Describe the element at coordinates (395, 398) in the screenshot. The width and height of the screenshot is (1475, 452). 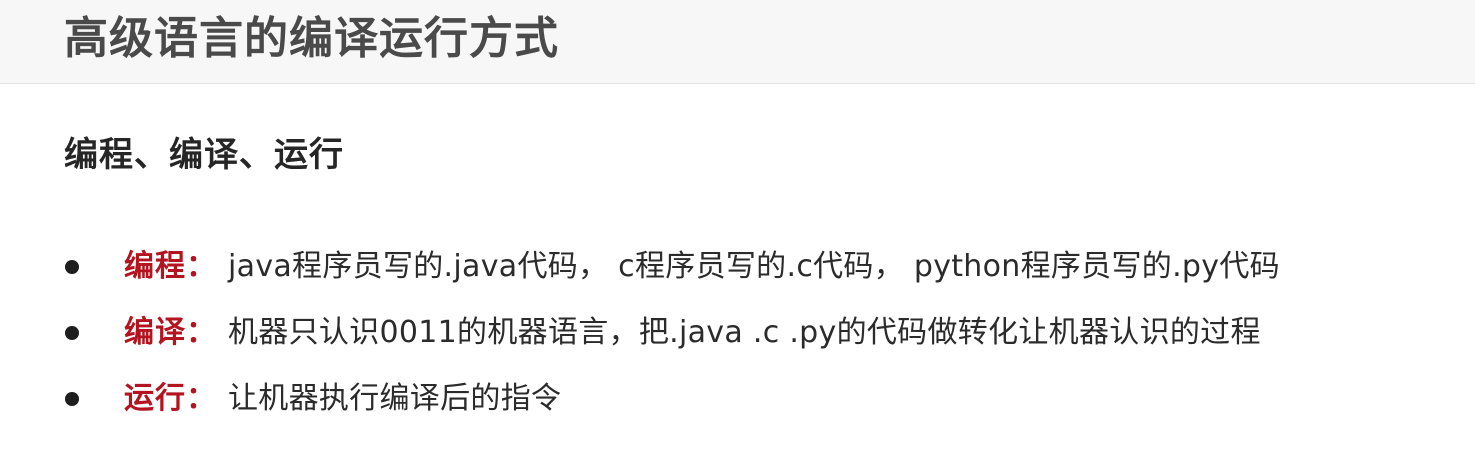
I see `bullet-description: 让机器执行编译后的指令` at that location.